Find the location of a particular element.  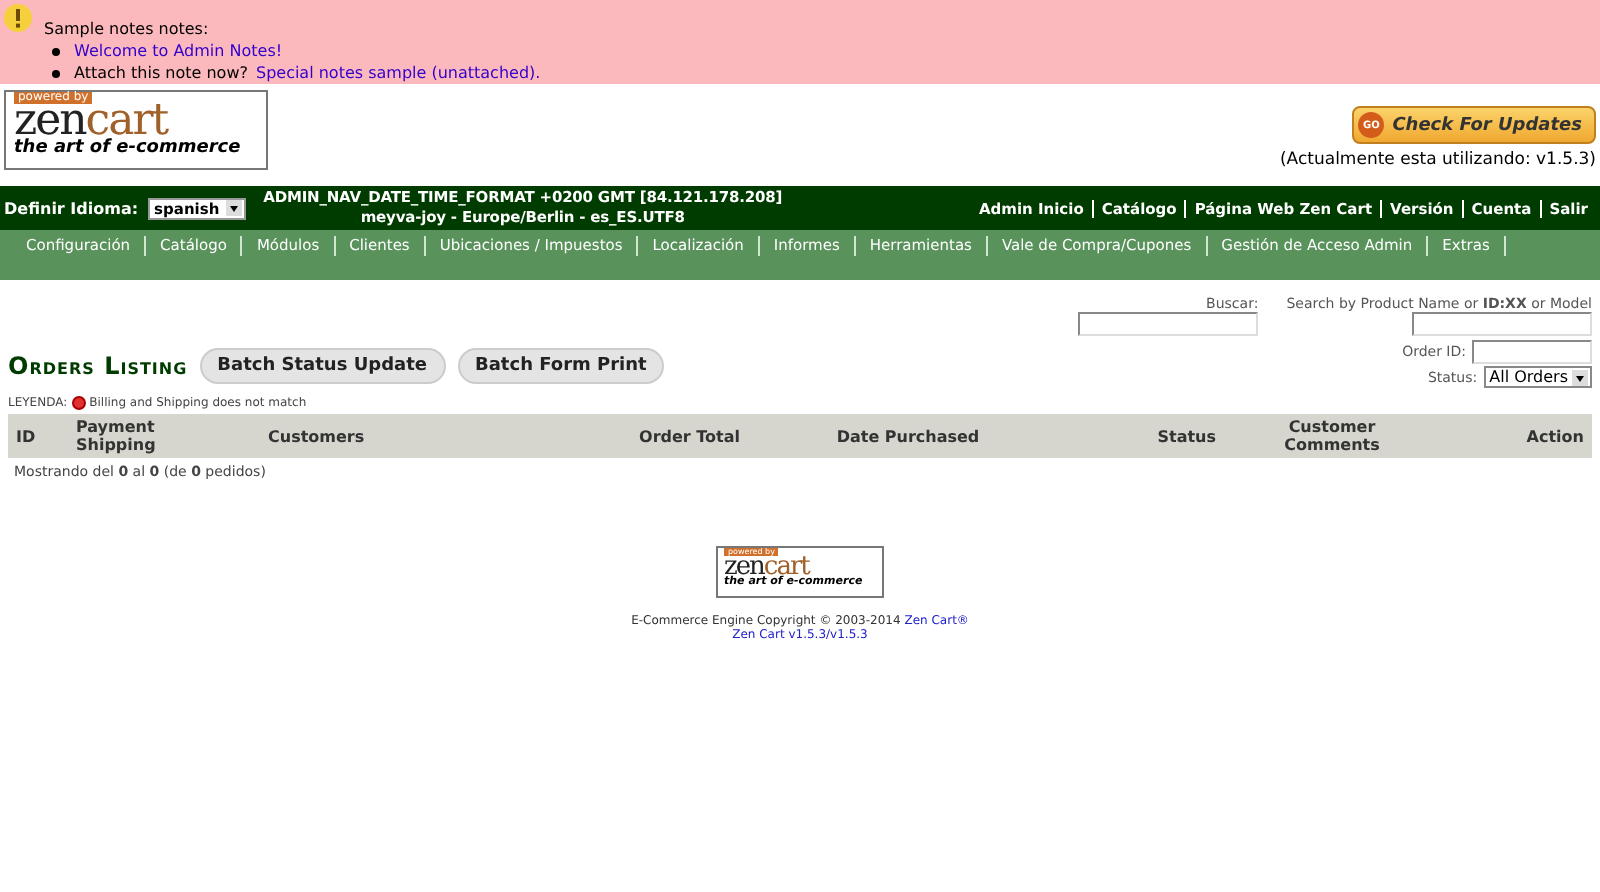

column-header: Action is located at coordinates (1554, 436).